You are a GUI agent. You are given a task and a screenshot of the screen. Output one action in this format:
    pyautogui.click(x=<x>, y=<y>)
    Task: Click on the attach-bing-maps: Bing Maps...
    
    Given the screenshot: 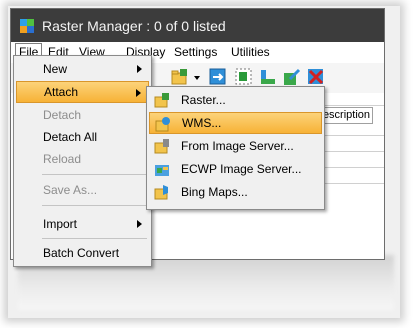 What is the action you would take?
    pyautogui.click(x=235, y=192)
    